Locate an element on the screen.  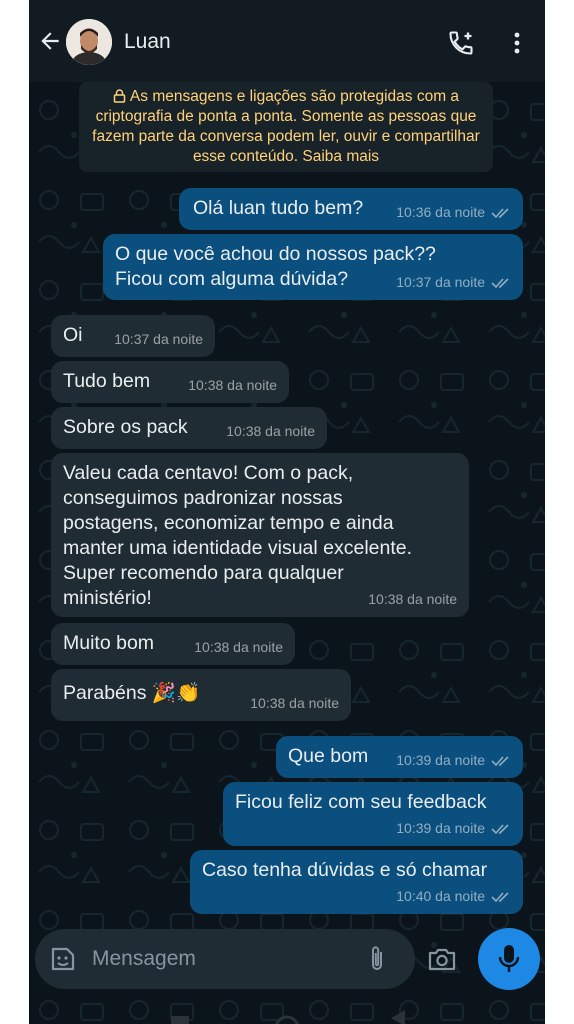
contact-name: Luan is located at coordinates (147, 42).